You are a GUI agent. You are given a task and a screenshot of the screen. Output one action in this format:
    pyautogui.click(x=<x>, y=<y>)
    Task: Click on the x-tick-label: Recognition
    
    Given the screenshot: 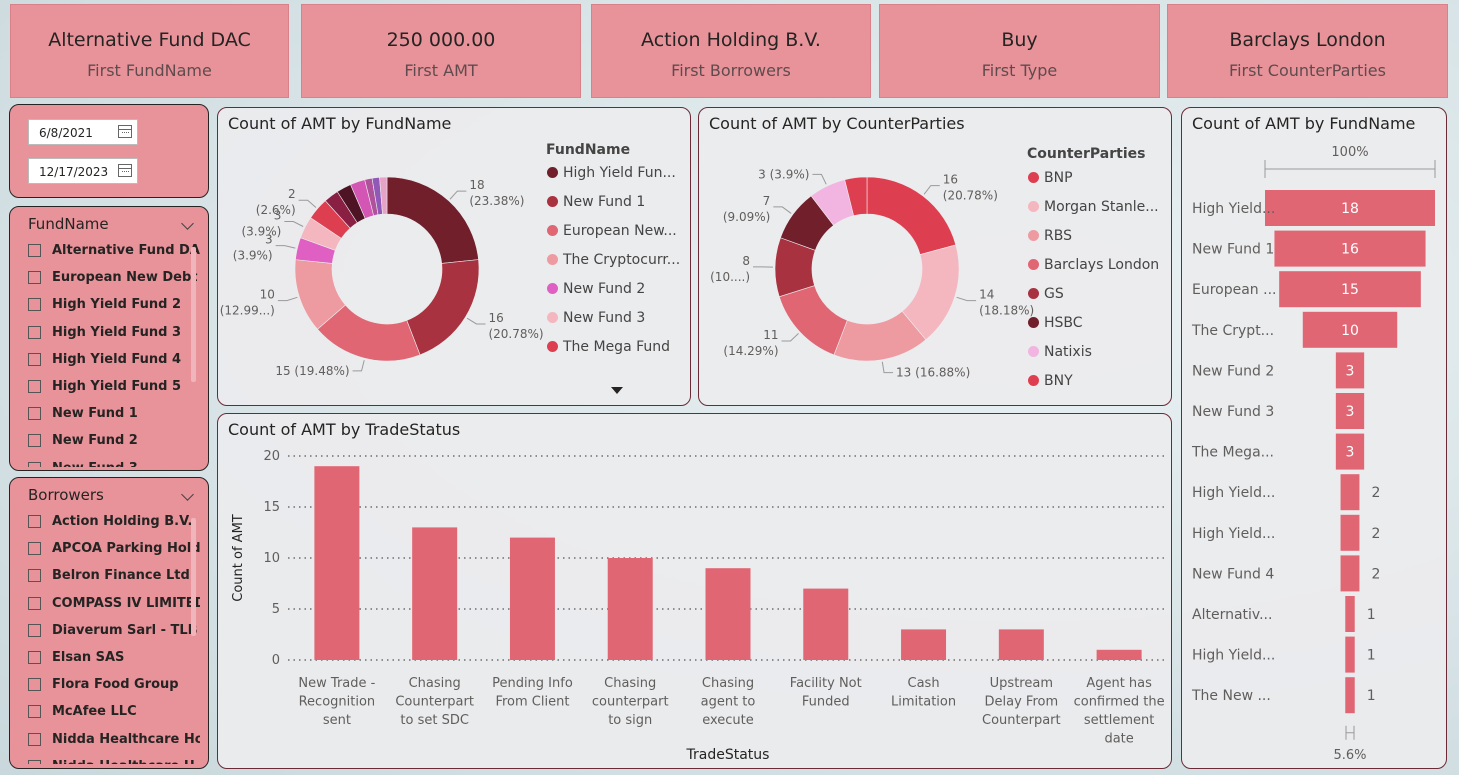 What is the action you would take?
    pyautogui.click(x=337, y=702)
    